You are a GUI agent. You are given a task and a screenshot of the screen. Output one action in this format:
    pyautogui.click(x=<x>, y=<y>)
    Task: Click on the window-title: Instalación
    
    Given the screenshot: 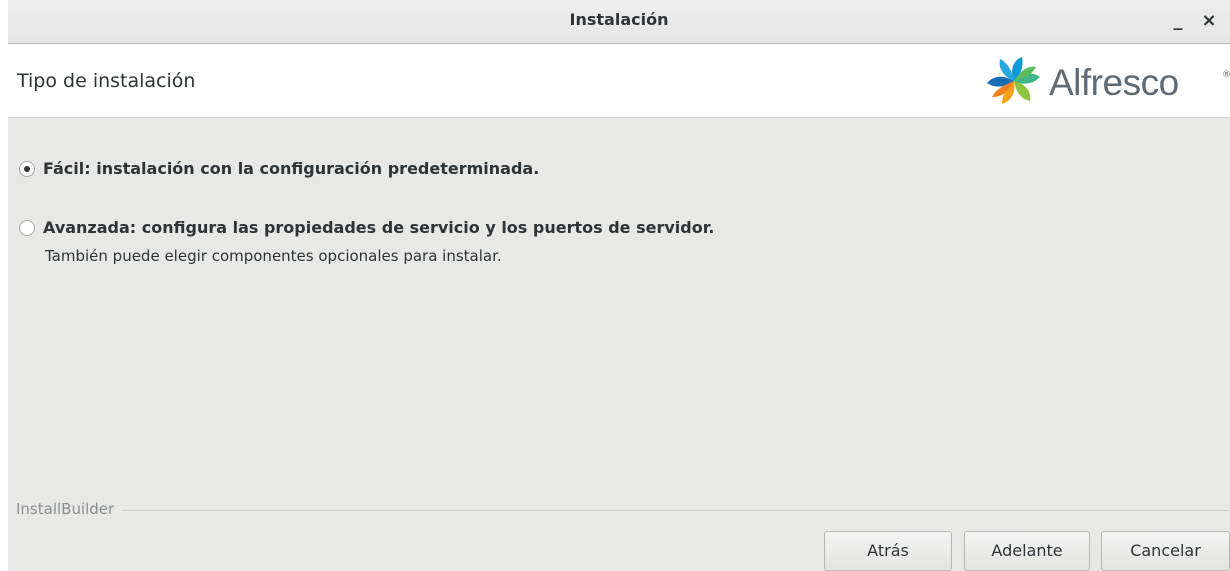 What is the action you would take?
    pyautogui.click(x=619, y=19)
    